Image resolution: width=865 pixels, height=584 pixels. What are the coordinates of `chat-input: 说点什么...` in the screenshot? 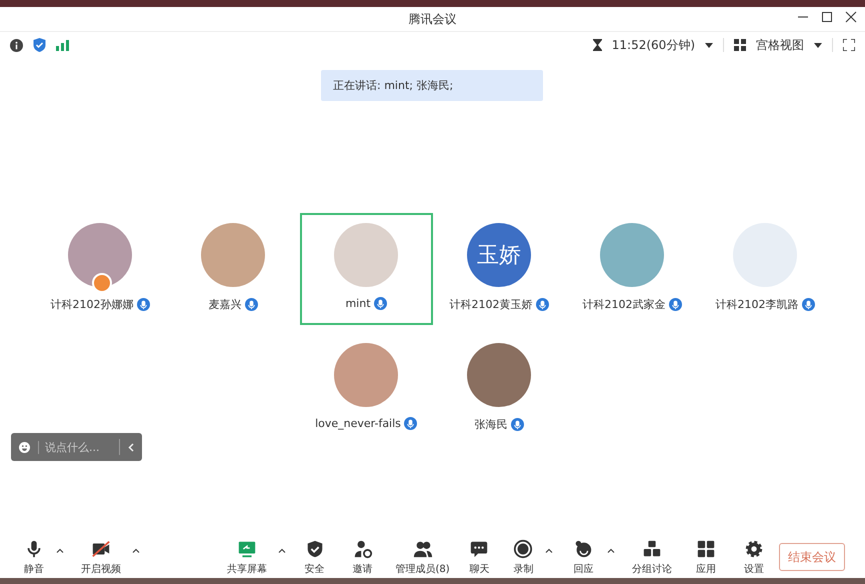 It's located at (74, 447).